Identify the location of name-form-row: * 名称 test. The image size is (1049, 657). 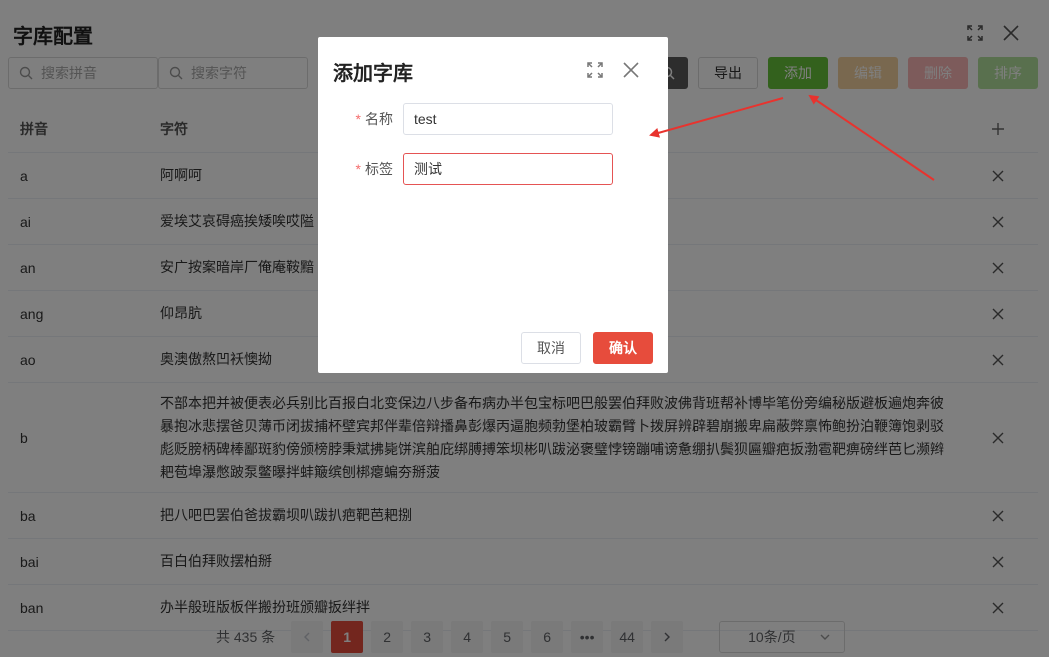
(493, 119).